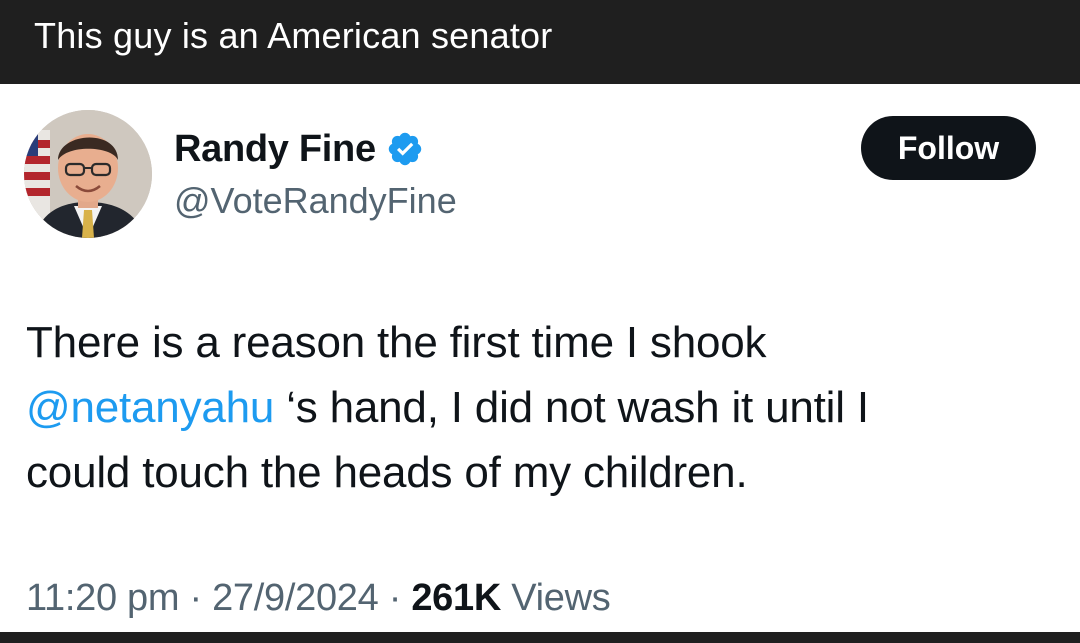  I want to click on views-label: Views, so click(555, 598).